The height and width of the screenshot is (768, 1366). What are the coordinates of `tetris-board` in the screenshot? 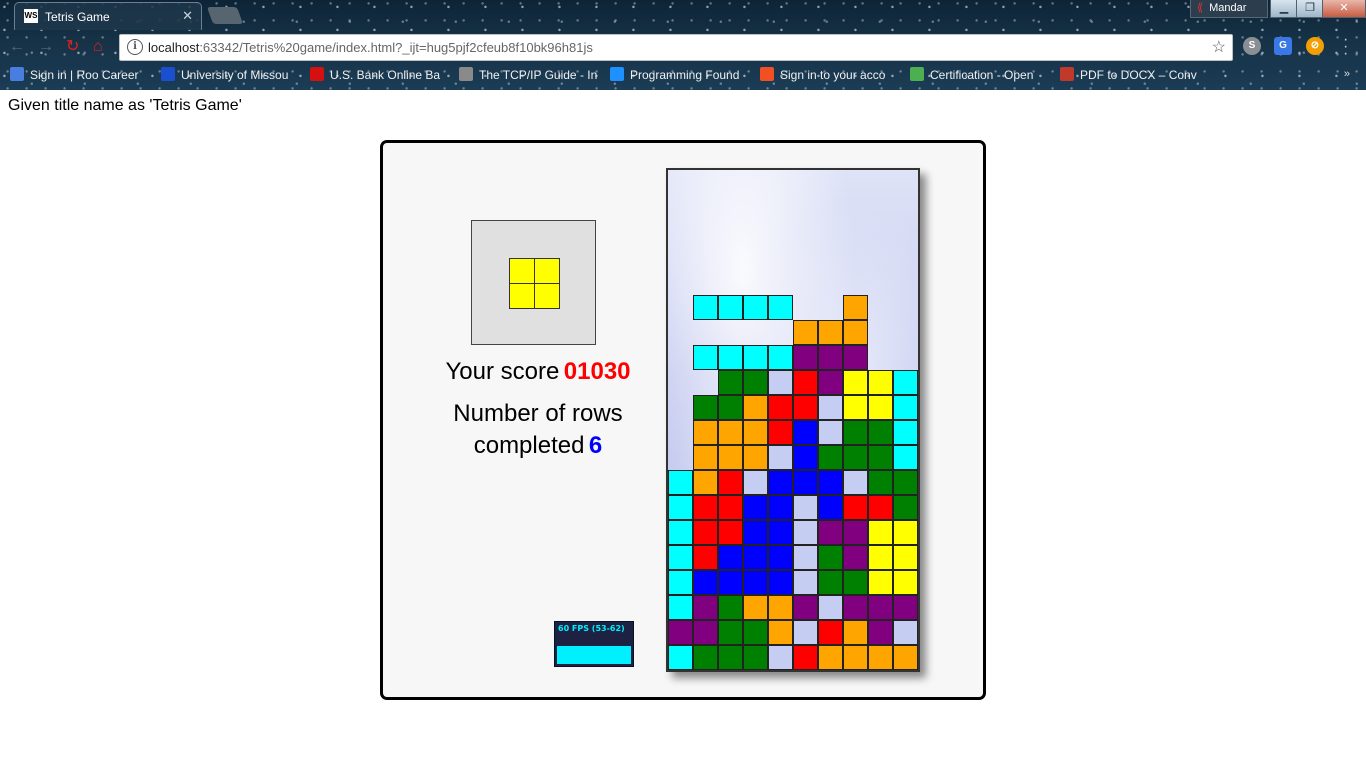 It's located at (793, 420).